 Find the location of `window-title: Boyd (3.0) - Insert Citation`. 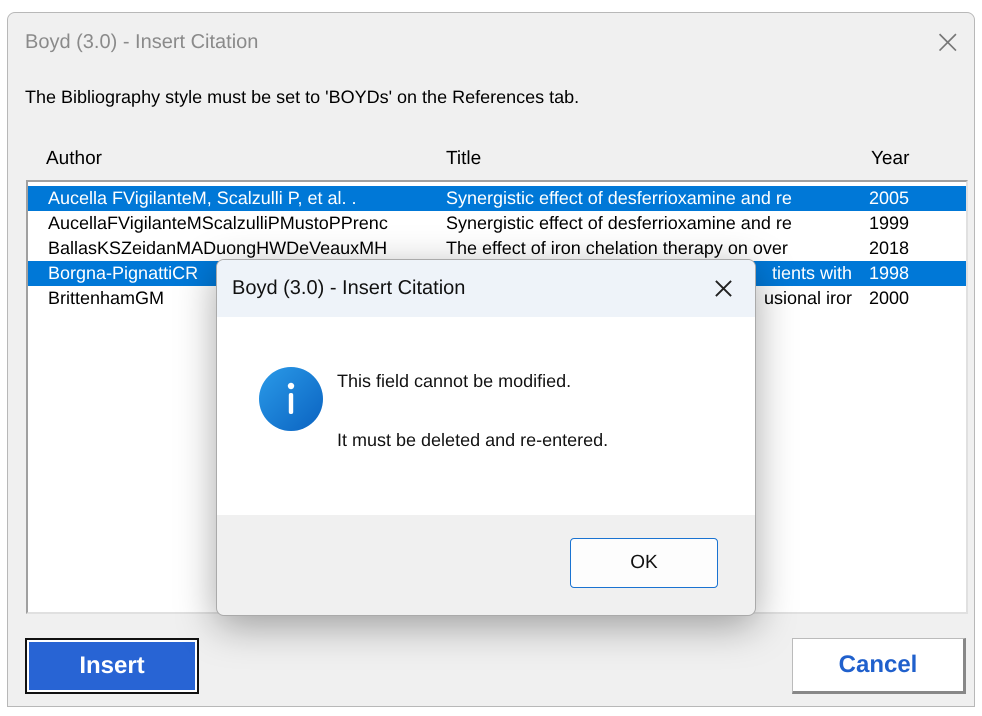

window-title: Boyd (3.0) - Insert Citation is located at coordinates (141, 42).